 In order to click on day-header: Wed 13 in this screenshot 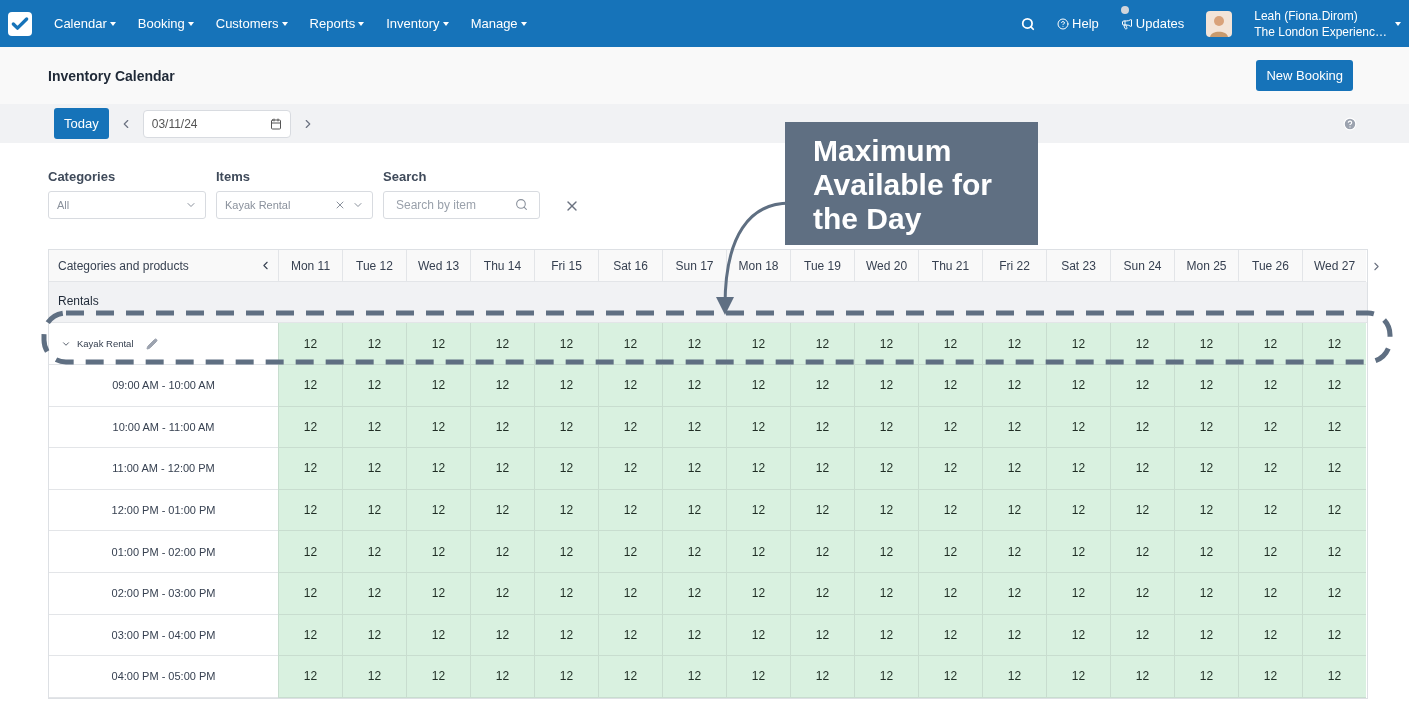, I will do `click(438, 266)`.